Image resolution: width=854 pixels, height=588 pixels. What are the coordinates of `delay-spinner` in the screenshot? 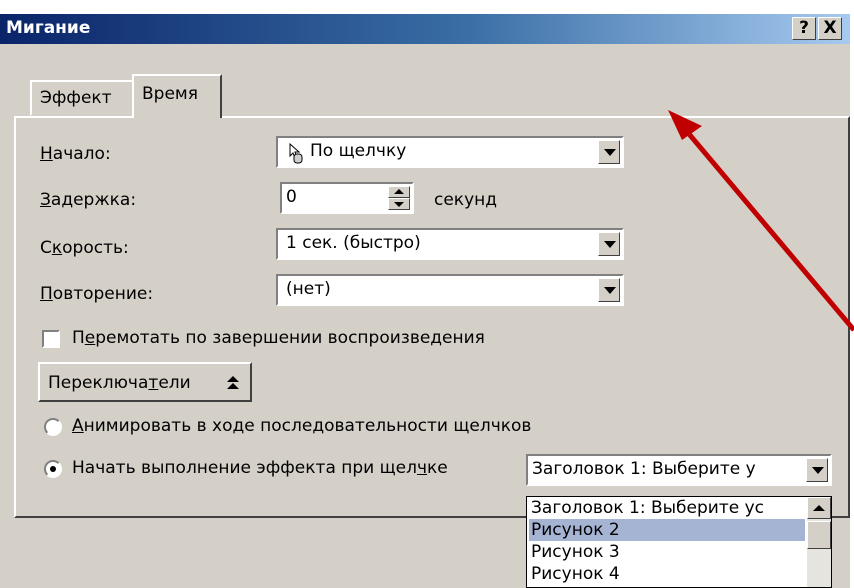 It's located at (399, 198).